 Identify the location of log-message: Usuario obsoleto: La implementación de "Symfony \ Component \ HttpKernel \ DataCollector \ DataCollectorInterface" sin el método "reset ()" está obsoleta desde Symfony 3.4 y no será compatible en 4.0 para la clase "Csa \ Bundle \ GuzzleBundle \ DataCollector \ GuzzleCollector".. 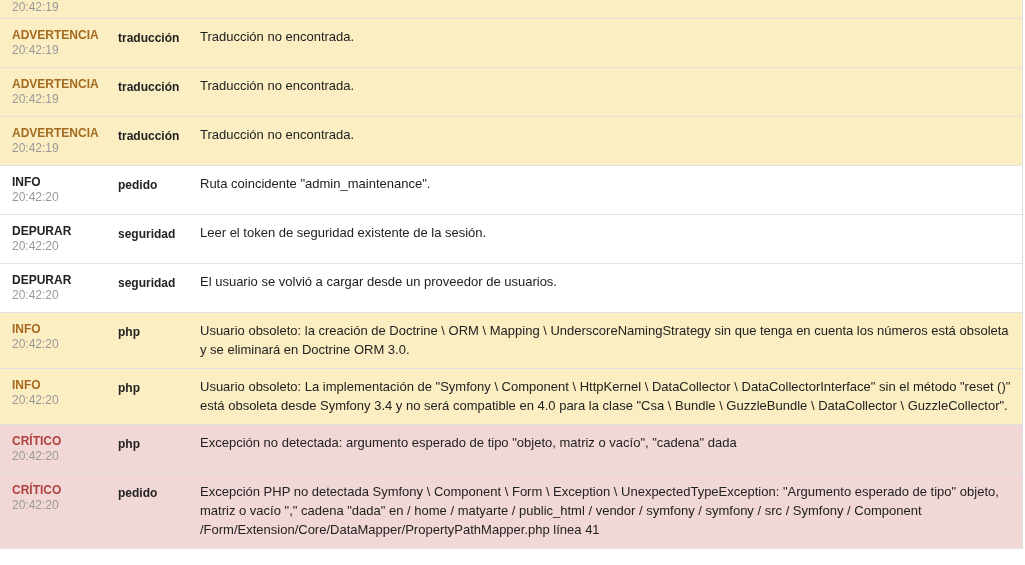
(606, 396).